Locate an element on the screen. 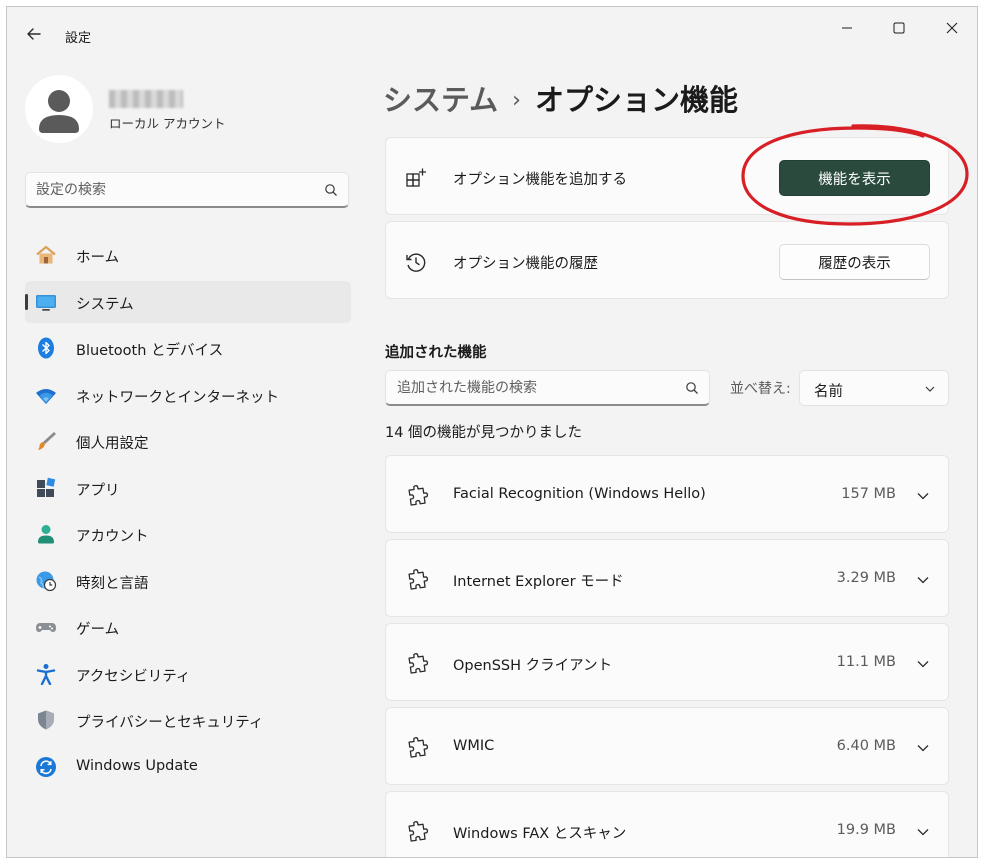 The height and width of the screenshot is (862, 983). selection-indicator is located at coordinates (26, 301).